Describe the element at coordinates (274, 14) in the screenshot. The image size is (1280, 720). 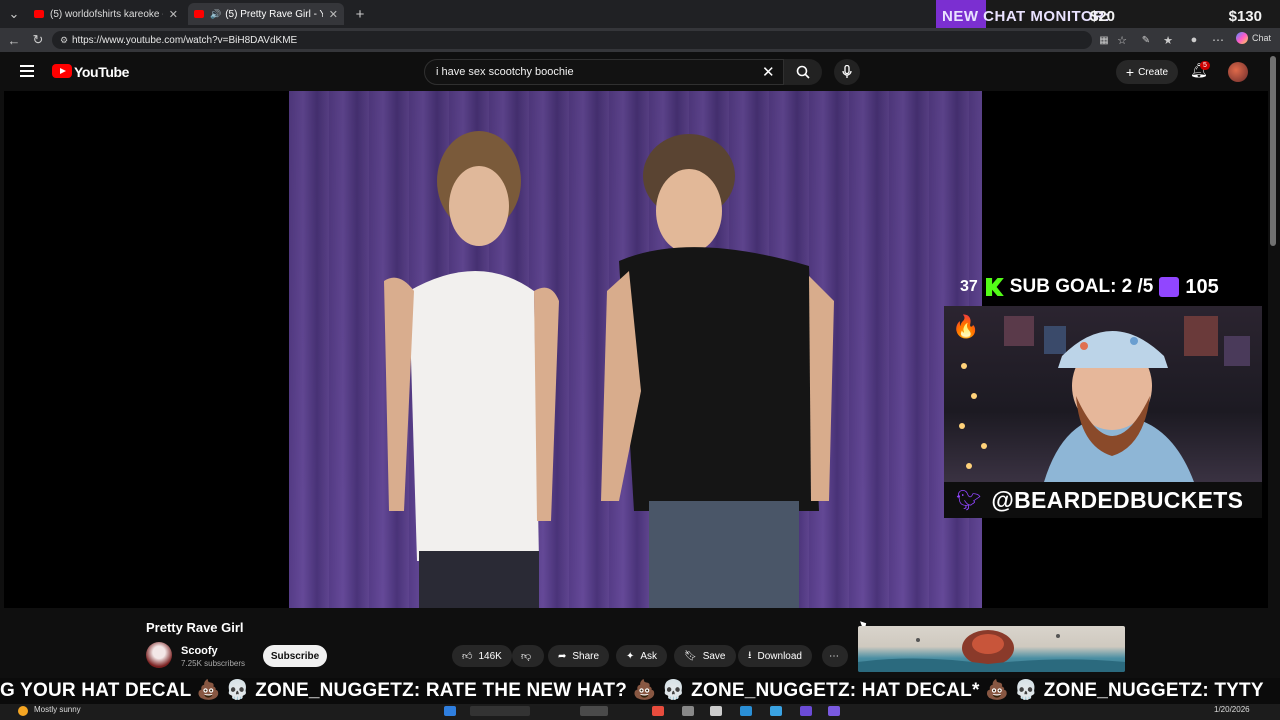
I see `tab-title: (5) Pretty Rave Girl - YouTube` at that location.